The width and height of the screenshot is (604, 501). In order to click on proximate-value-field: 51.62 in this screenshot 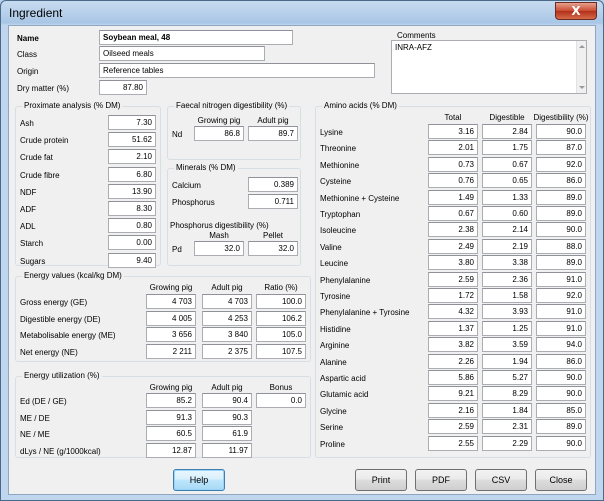, I will do `click(132, 140)`.